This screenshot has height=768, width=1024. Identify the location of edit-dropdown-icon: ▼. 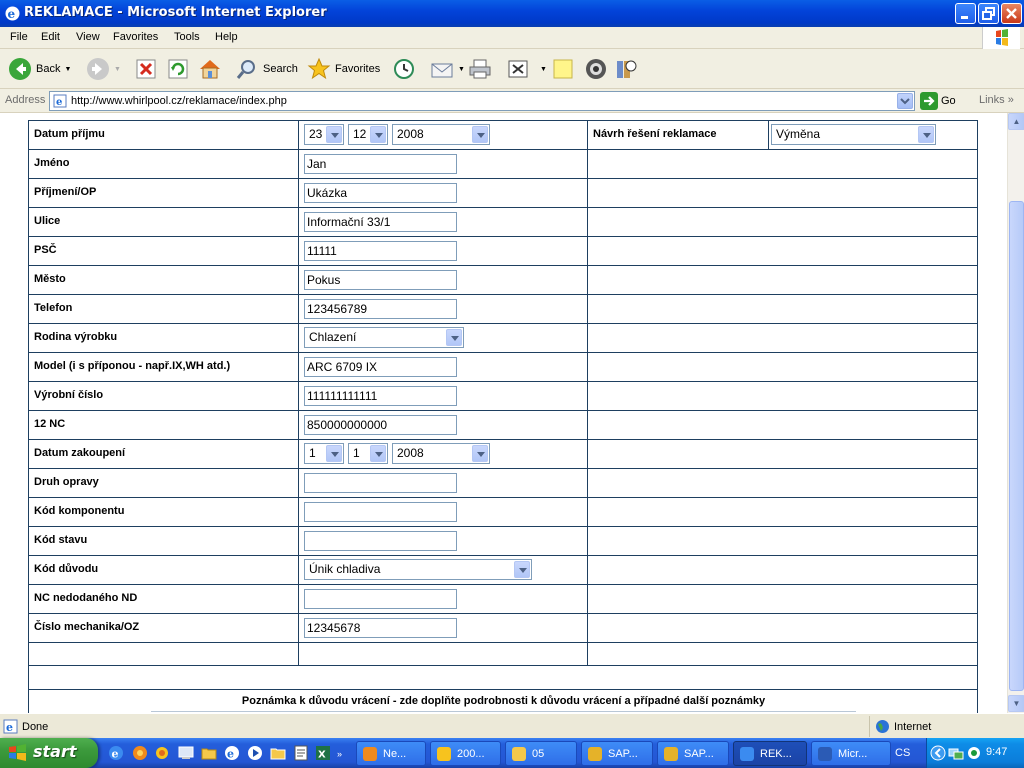
(543, 69).